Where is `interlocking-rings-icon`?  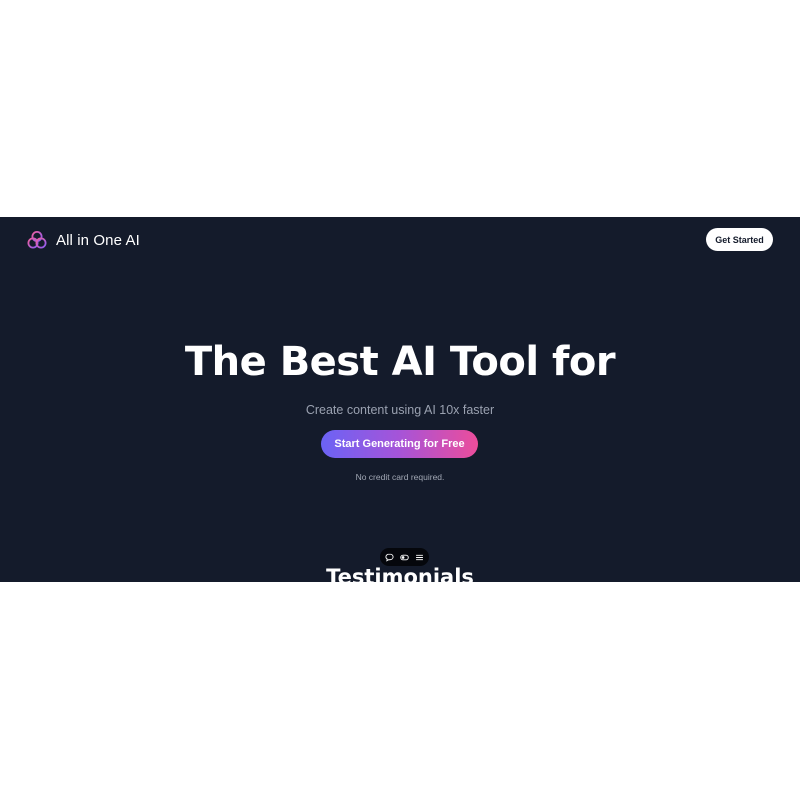 interlocking-rings-icon is located at coordinates (37, 240).